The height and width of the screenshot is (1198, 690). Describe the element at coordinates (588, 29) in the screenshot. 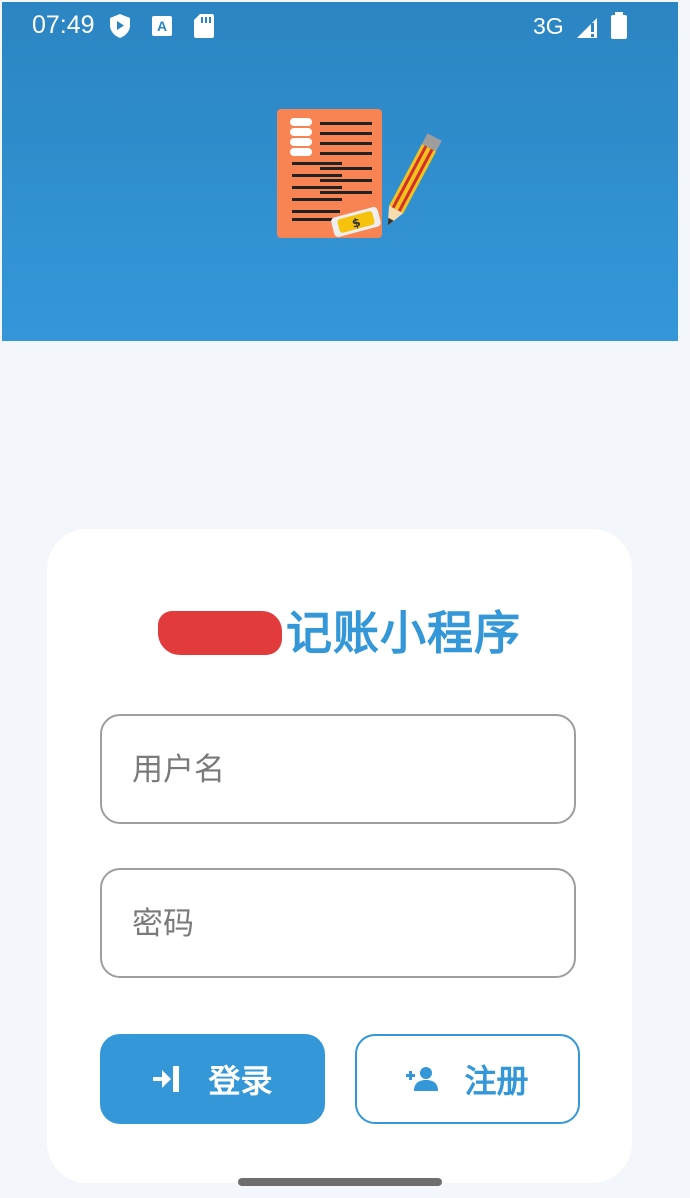

I see `signal-icon` at that location.